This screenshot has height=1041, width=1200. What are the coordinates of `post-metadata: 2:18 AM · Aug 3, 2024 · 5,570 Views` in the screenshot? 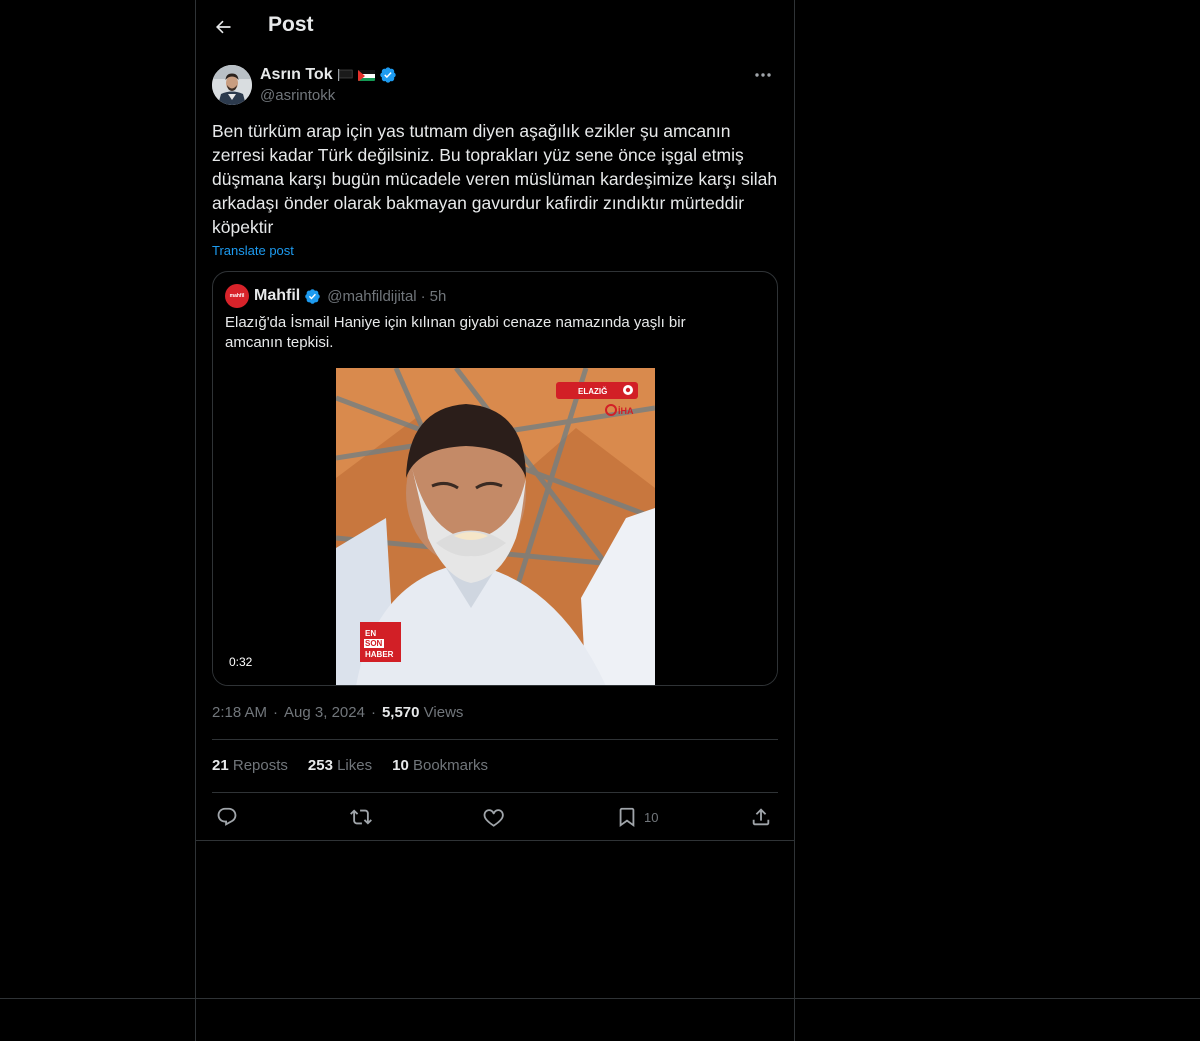 It's located at (337, 712).